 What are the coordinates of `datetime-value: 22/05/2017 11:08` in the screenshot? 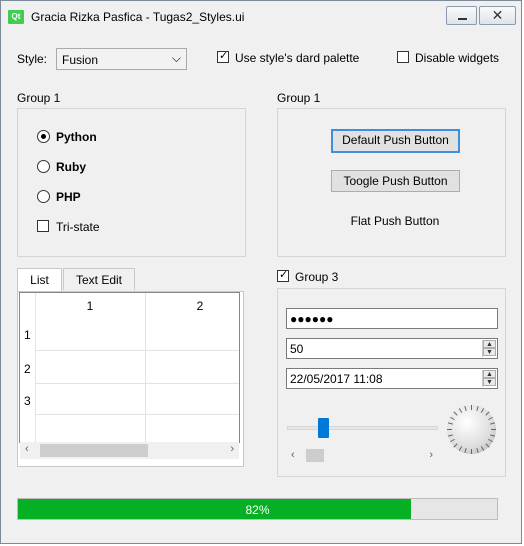 It's located at (336, 379).